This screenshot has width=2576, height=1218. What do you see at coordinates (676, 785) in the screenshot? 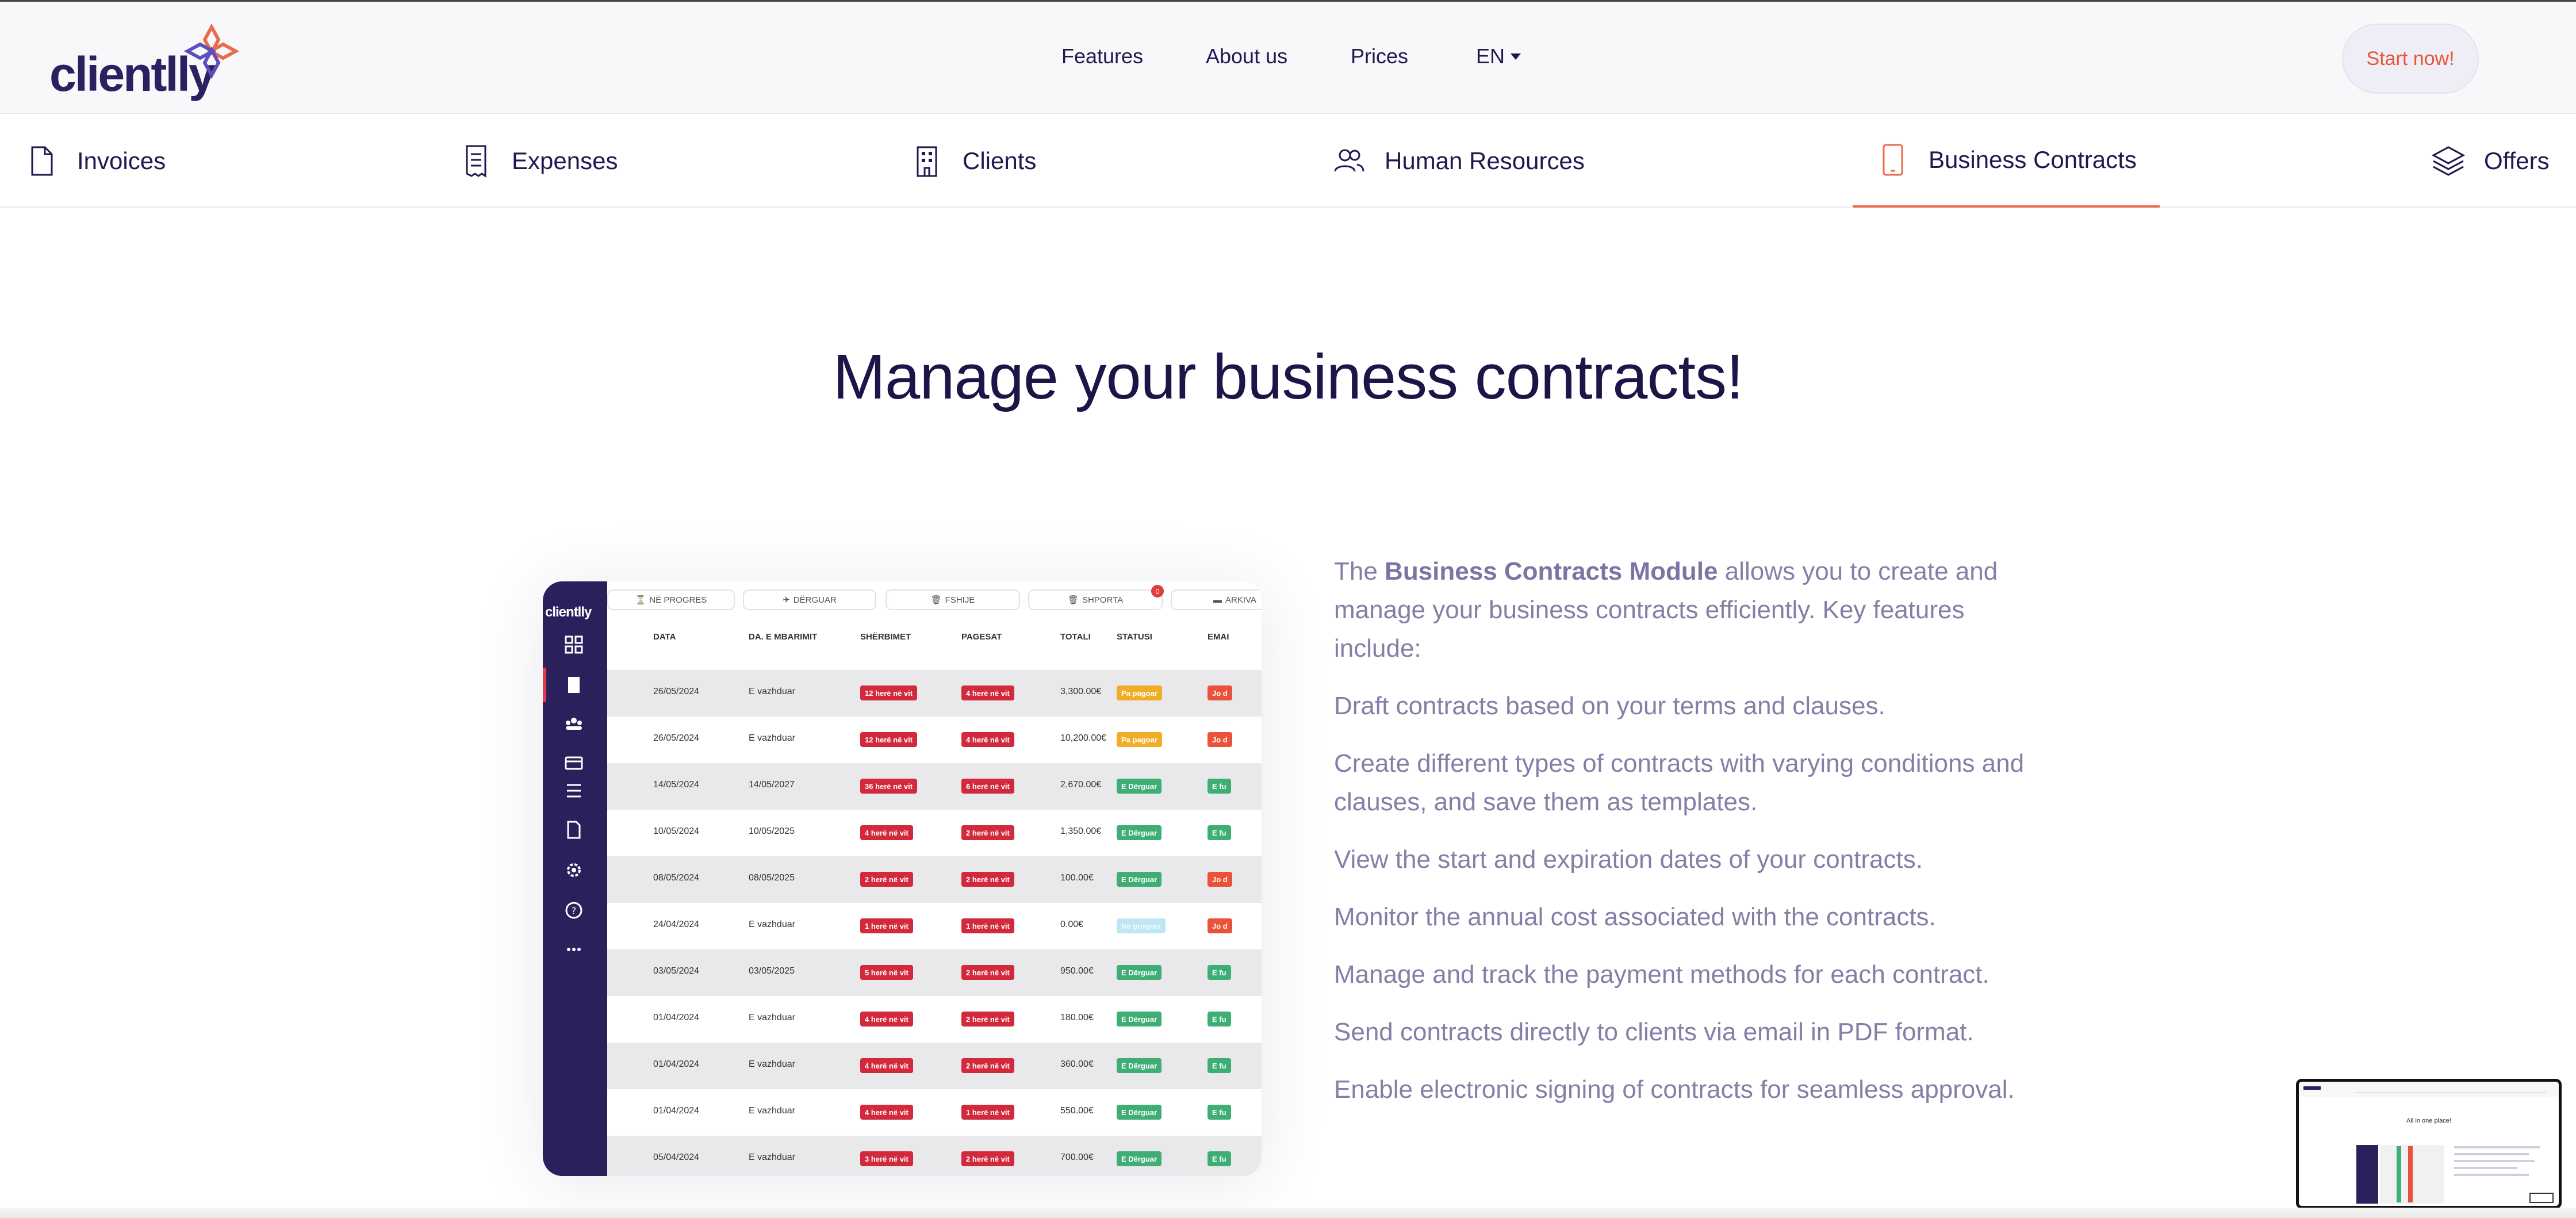
I see `date-cell: 14/05/2024` at bounding box center [676, 785].